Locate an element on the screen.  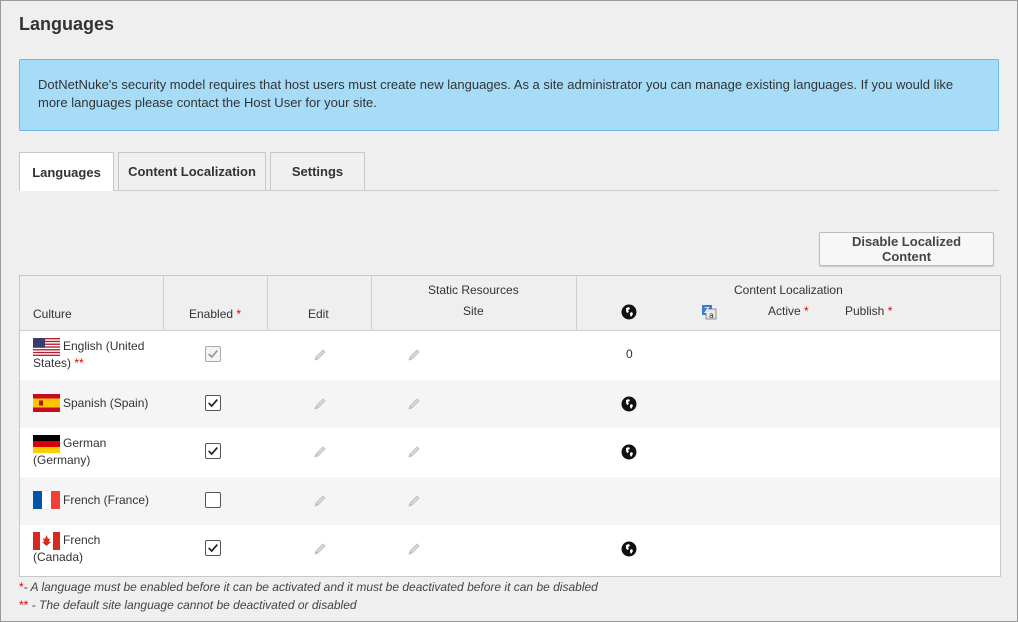
header-edit: Edit is located at coordinates (318, 314).